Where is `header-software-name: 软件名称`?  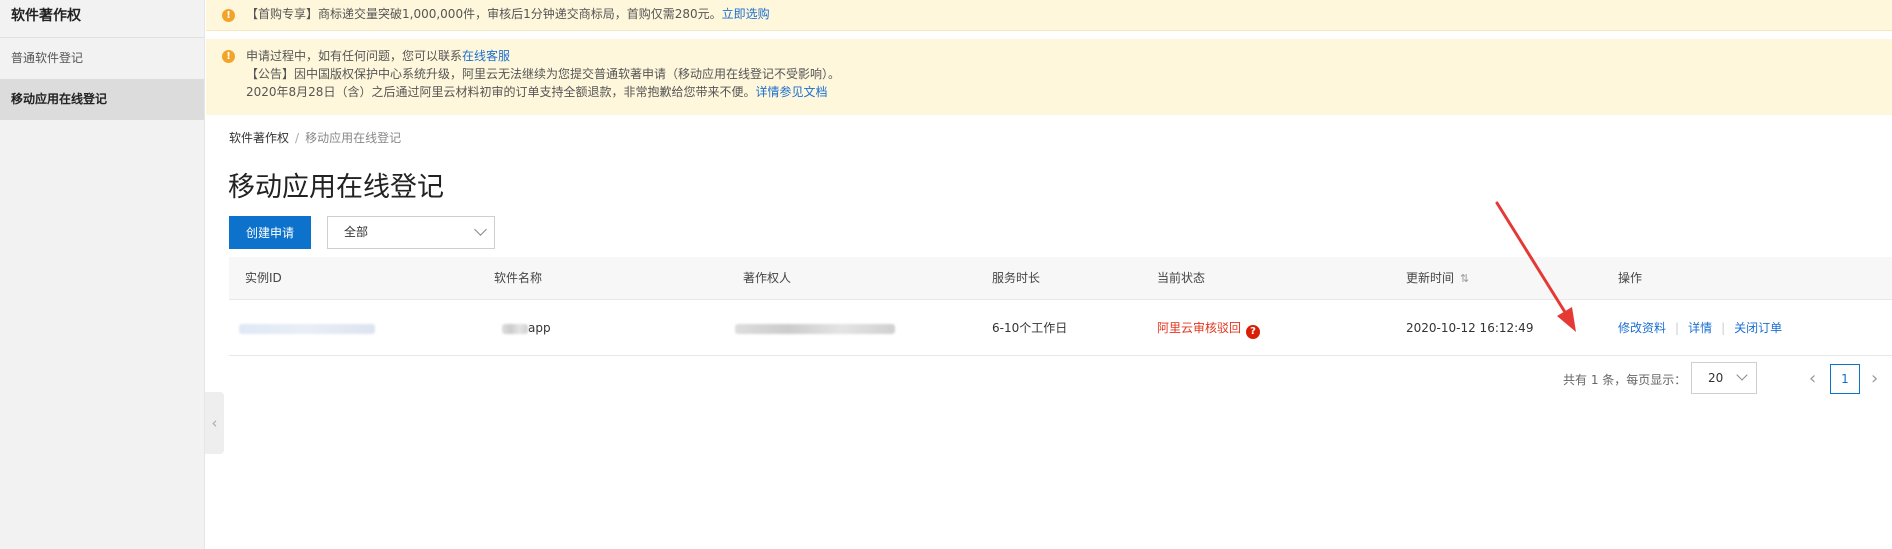
header-software-name: 软件名称 is located at coordinates (518, 278).